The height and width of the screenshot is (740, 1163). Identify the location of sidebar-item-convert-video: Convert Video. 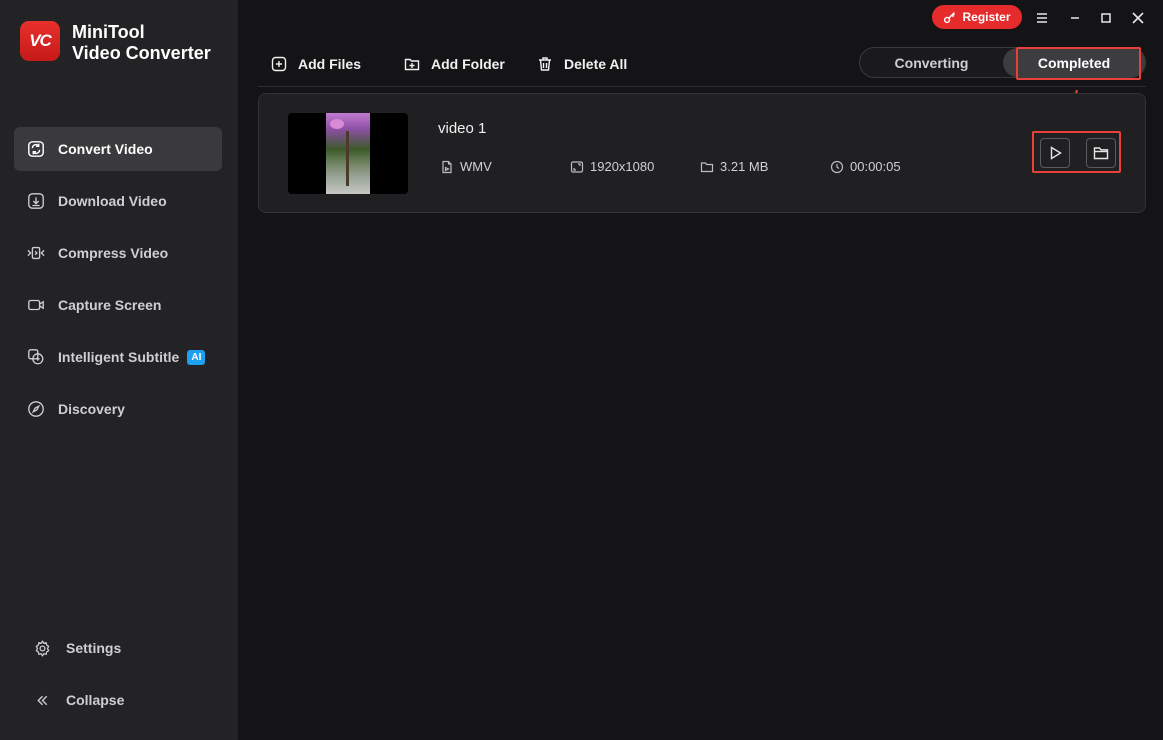
(118, 149).